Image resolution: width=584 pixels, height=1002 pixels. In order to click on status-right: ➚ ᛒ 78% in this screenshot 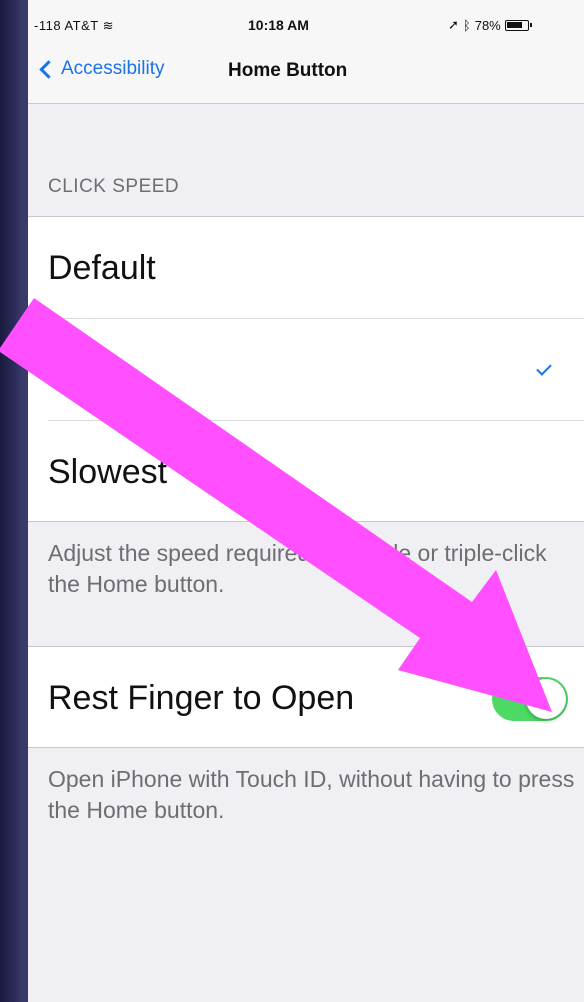, I will do `click(490, 25)`.